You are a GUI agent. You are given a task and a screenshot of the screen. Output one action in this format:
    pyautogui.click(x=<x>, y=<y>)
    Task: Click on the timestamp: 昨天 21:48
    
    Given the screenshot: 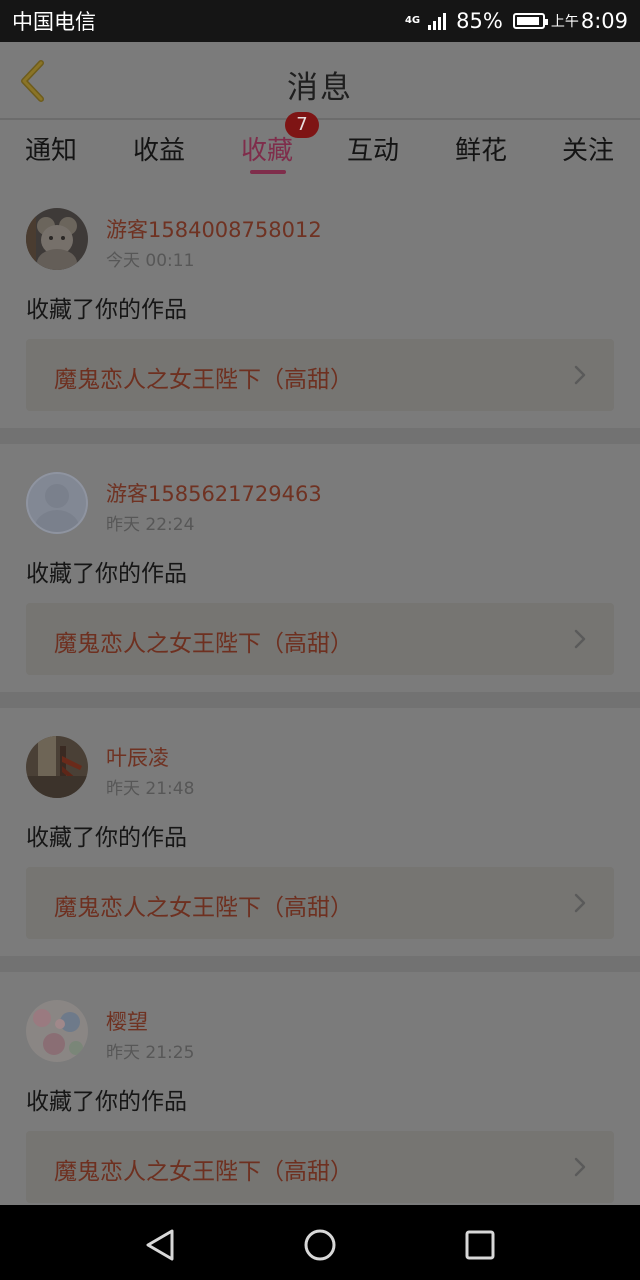 What is the action you would take?
    pyautogui.click(x=150, y=789)
    